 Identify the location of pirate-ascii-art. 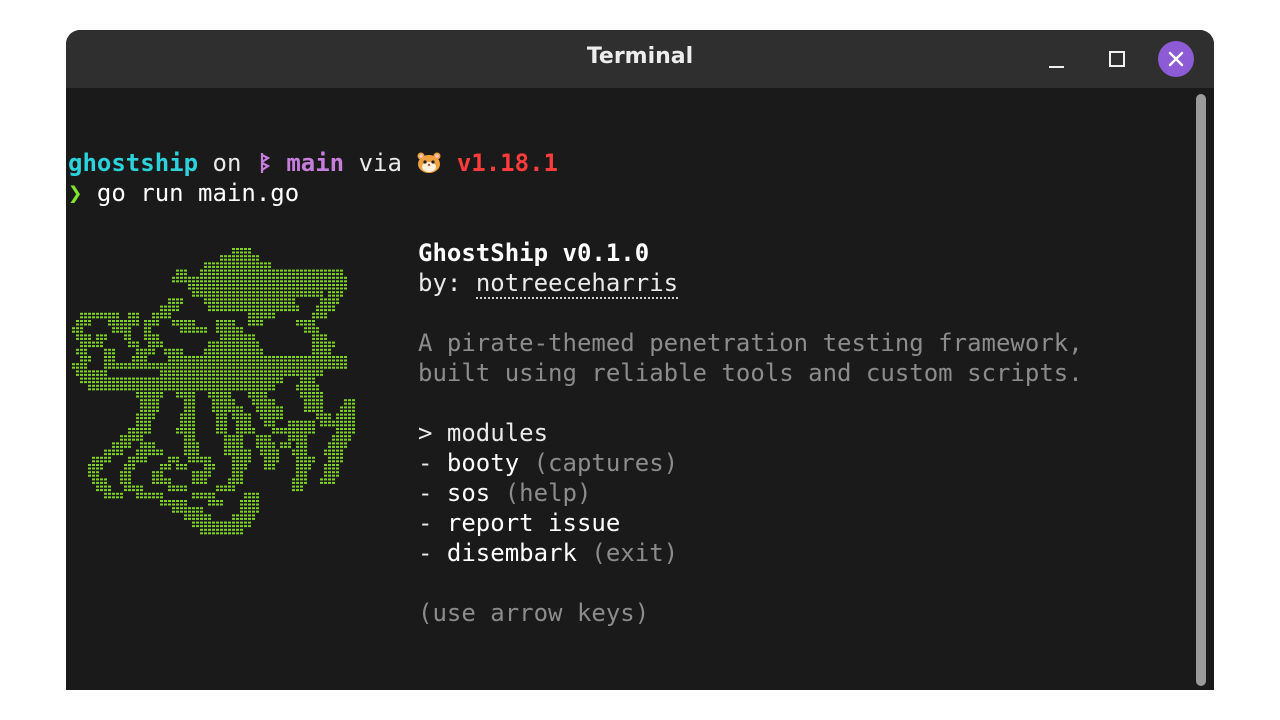
(213, 391).